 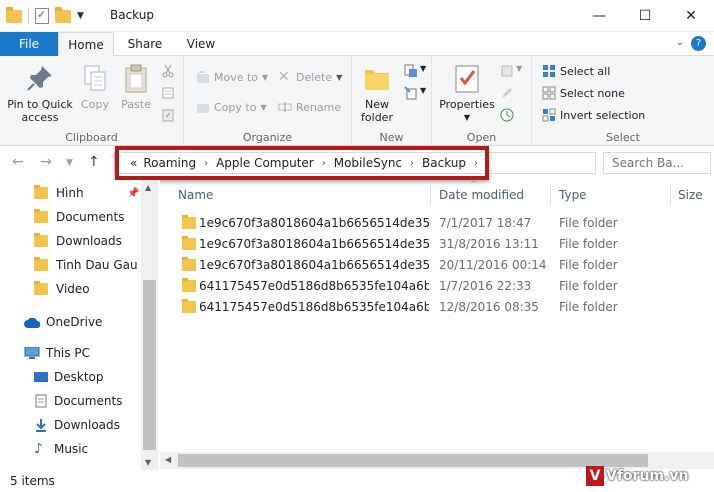 What do you see at coordinates (42, 16) in the screenshot?
I see `properties-icon` at bounding box center [42, 16].